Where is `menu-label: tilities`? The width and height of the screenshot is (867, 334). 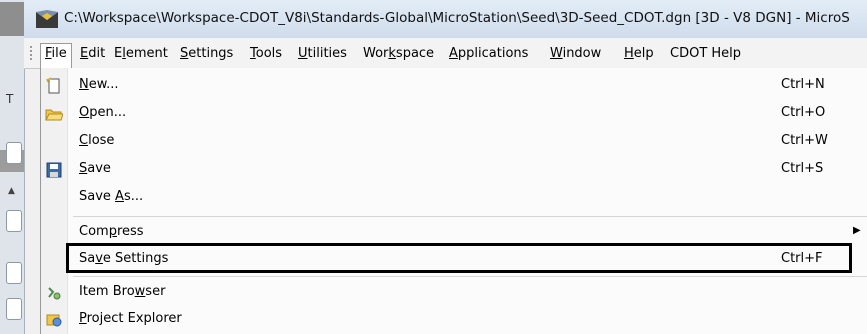 menu-label: tilities is located at coordinates (327, 53).